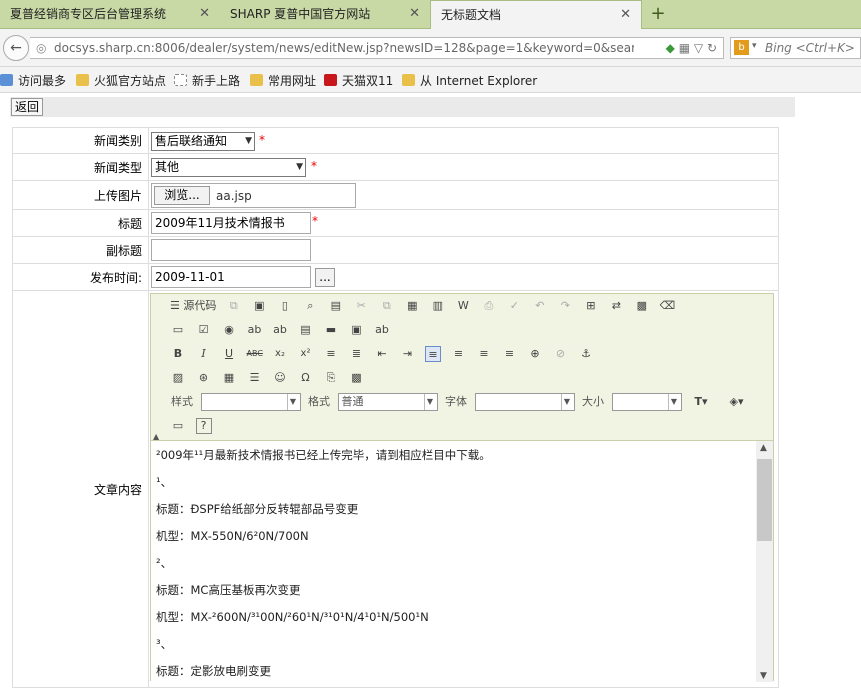 The height and width of the screenshot is (688, 861). What do you see at coordinates (228, 167) in the screenshot?
I see `type-select: 其他 ▼` at bounding box center [228, 167].